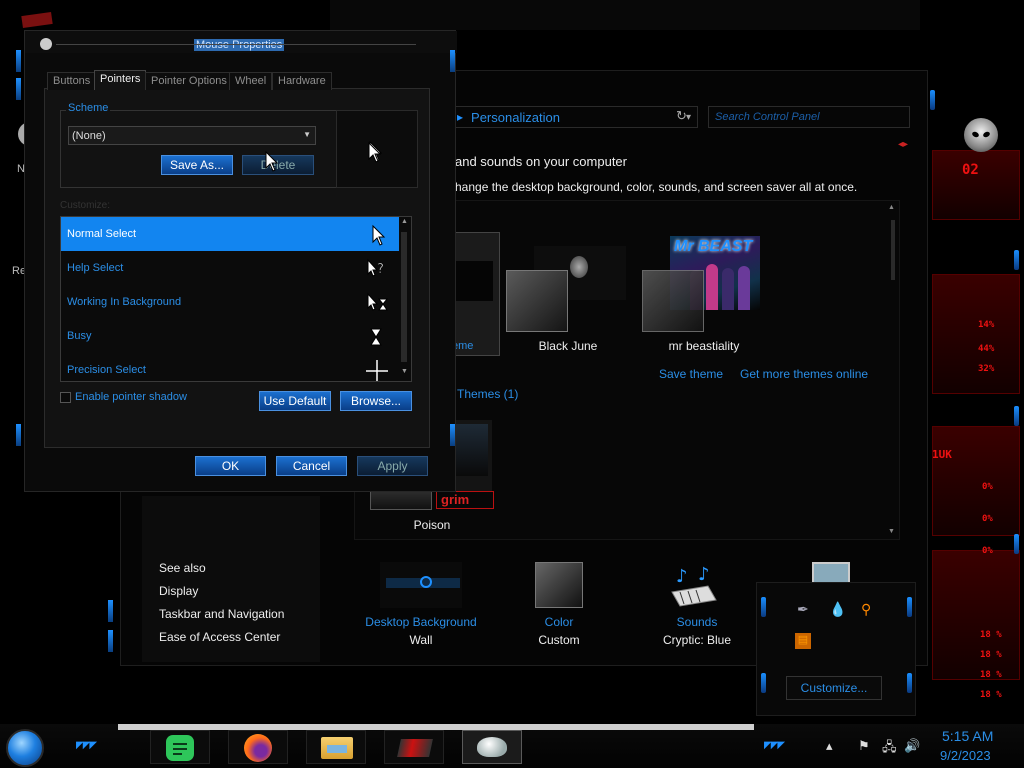 Image resolution: width=1024 pixels, height=768 pixels. Describe the element at coordinates (981, 135) in the screenshot. I see `alien-logo-icon` at that location.